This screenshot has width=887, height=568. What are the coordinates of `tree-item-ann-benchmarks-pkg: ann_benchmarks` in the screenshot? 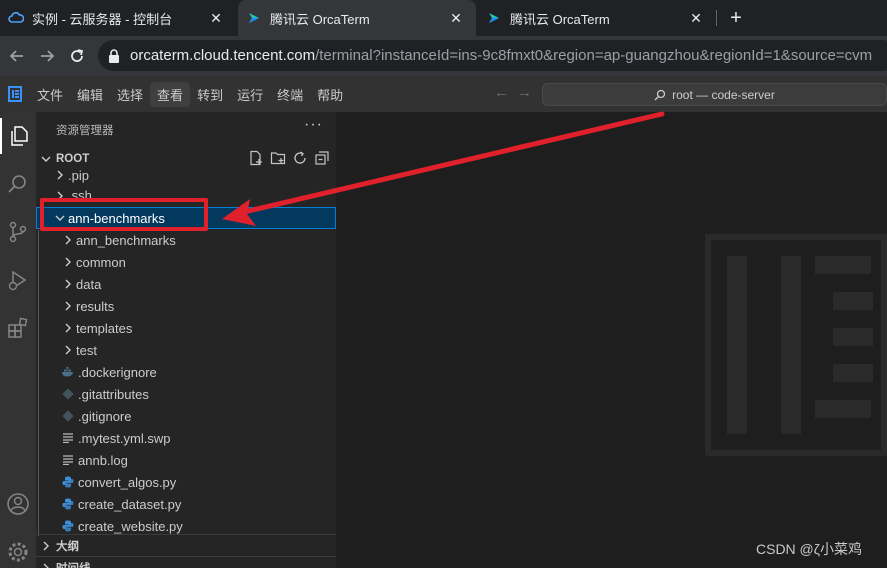 It's located at (186, 240).